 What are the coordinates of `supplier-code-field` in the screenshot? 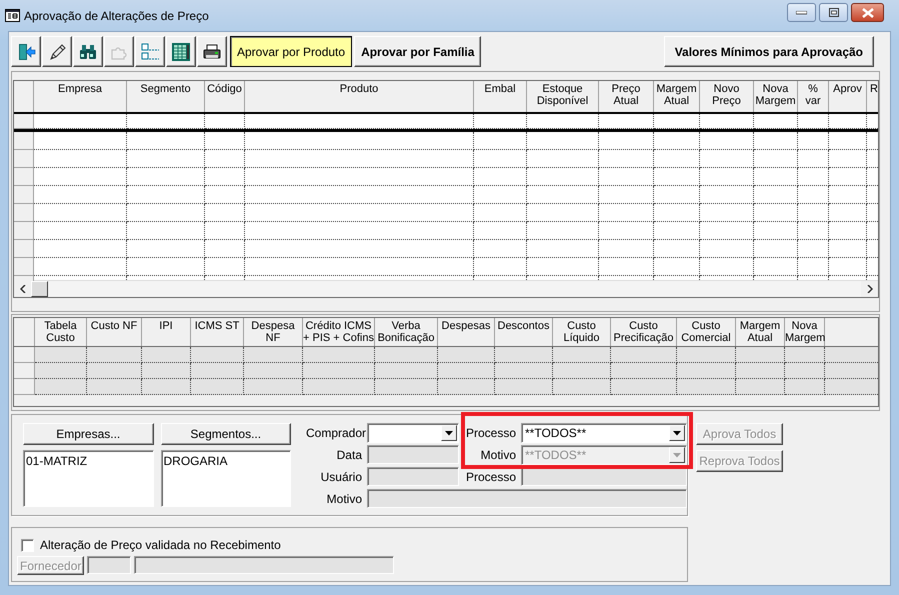 It's located at (109, 565).